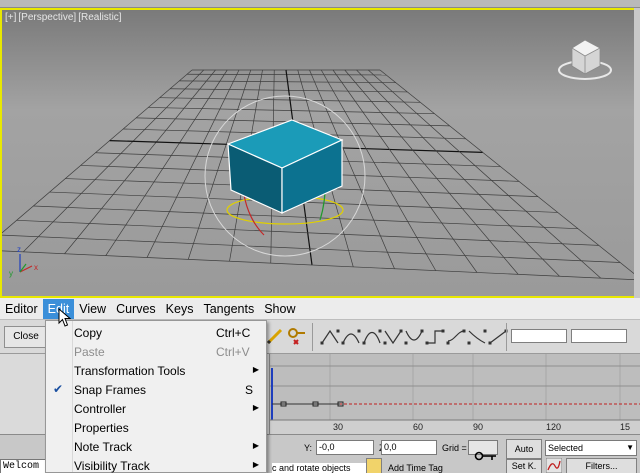 This screenshot has width=640, height=473. Describe the element at coordinates (136, 309) in the screenshot. I see `menu-curves: Curves` at that location.